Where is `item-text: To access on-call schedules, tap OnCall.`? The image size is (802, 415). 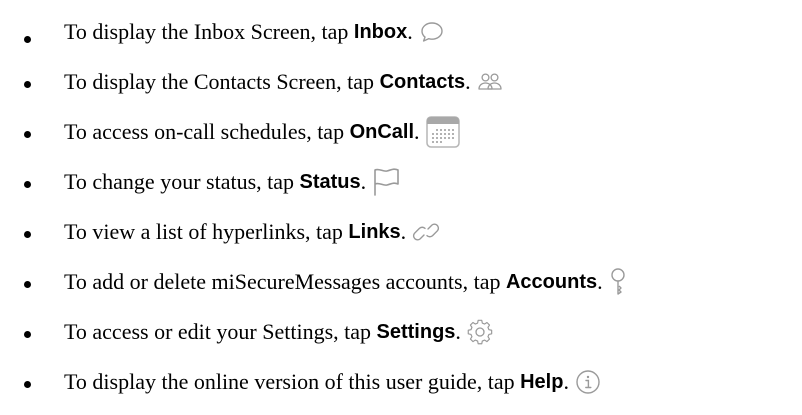 item-text: To access on-call schedules, tap OnCall. is located at coordinates (262, 132).